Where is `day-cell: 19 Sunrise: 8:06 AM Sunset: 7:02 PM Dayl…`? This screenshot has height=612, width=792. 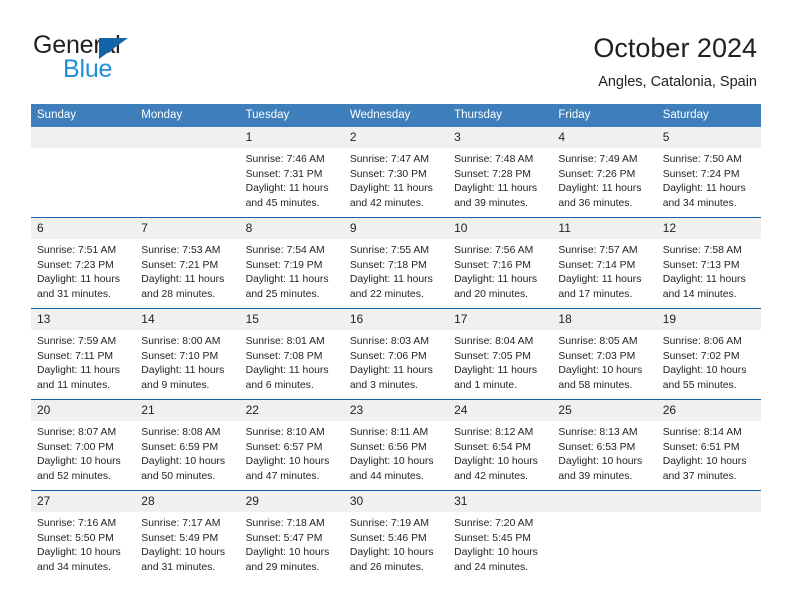
day-cell: 19 Sunrise: 8:06 AM Sunset: 7:02 PM Dayl… is located at coordinates (708, 354).